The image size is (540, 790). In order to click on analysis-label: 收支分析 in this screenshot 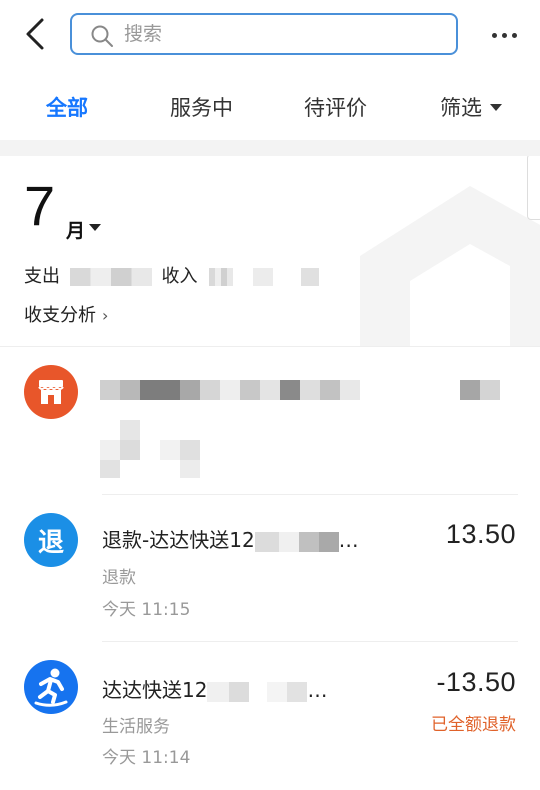, I will do `click(60, 315)`.